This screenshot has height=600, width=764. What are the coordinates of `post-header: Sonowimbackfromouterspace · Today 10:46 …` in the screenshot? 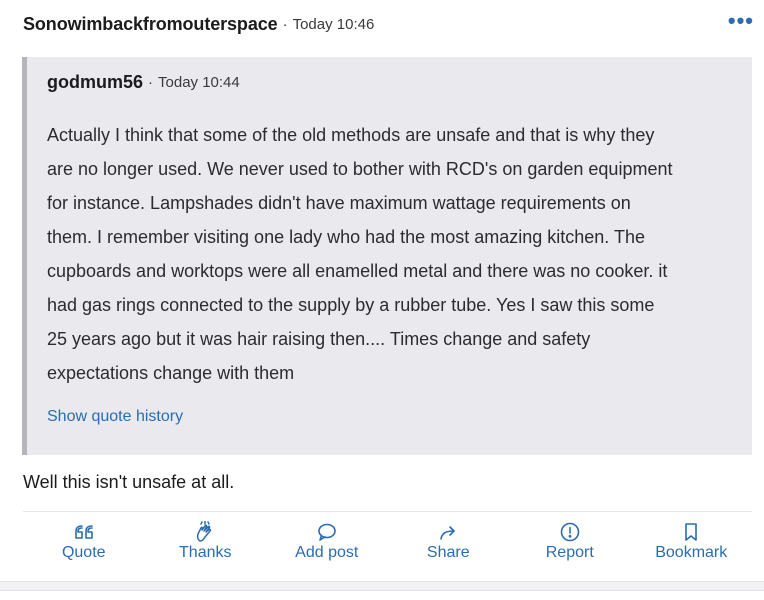 It's located at (388, 22).